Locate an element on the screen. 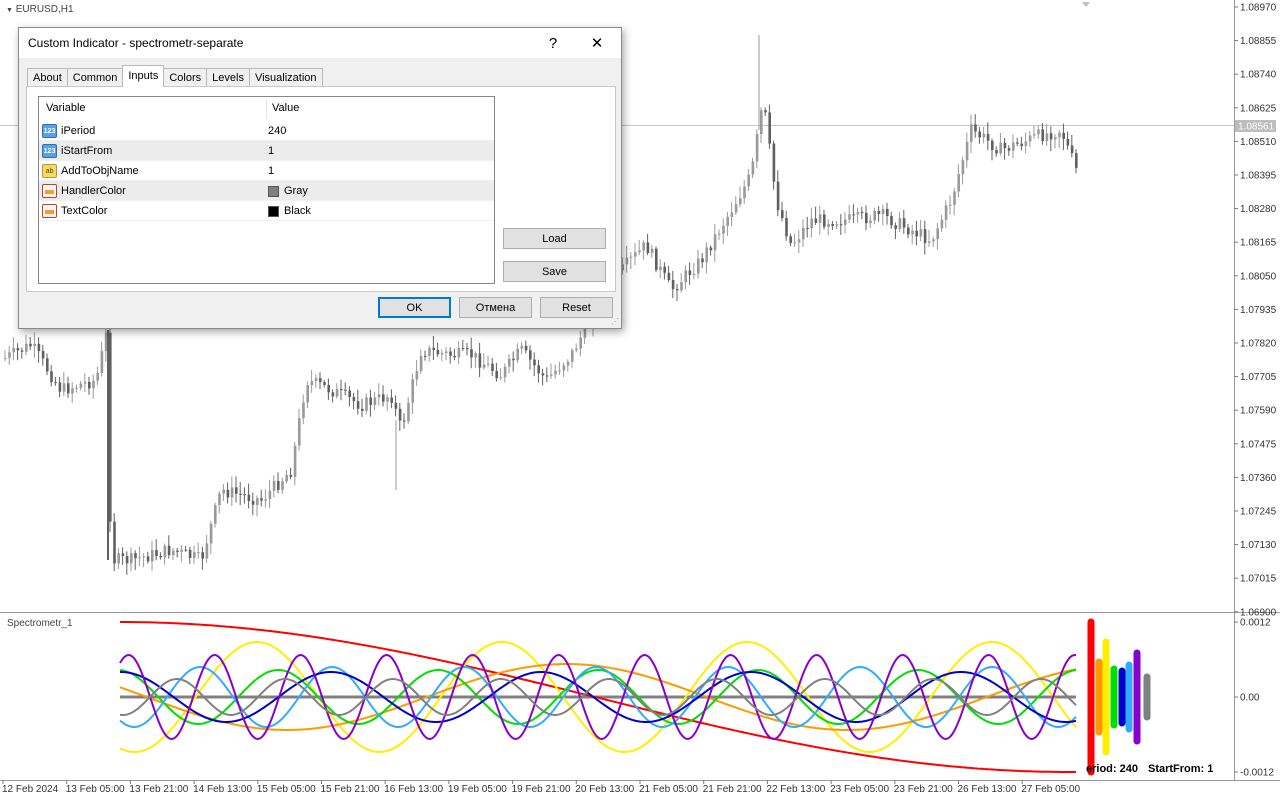 The image size is (1280, 800). reset-button: Reset is located at coordinates (576, 307).